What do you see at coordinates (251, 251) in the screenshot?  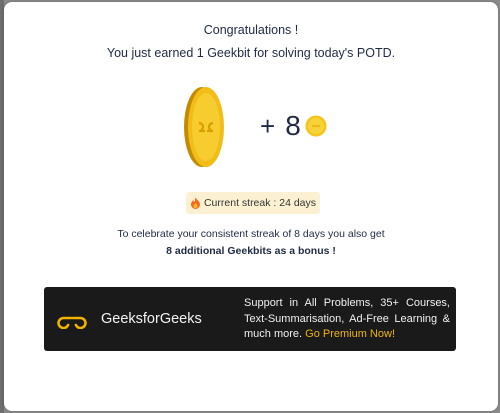 I see `bonus-amount-message: 8 additional Geekbits as a bonus !` at bounding box center [251, 251].